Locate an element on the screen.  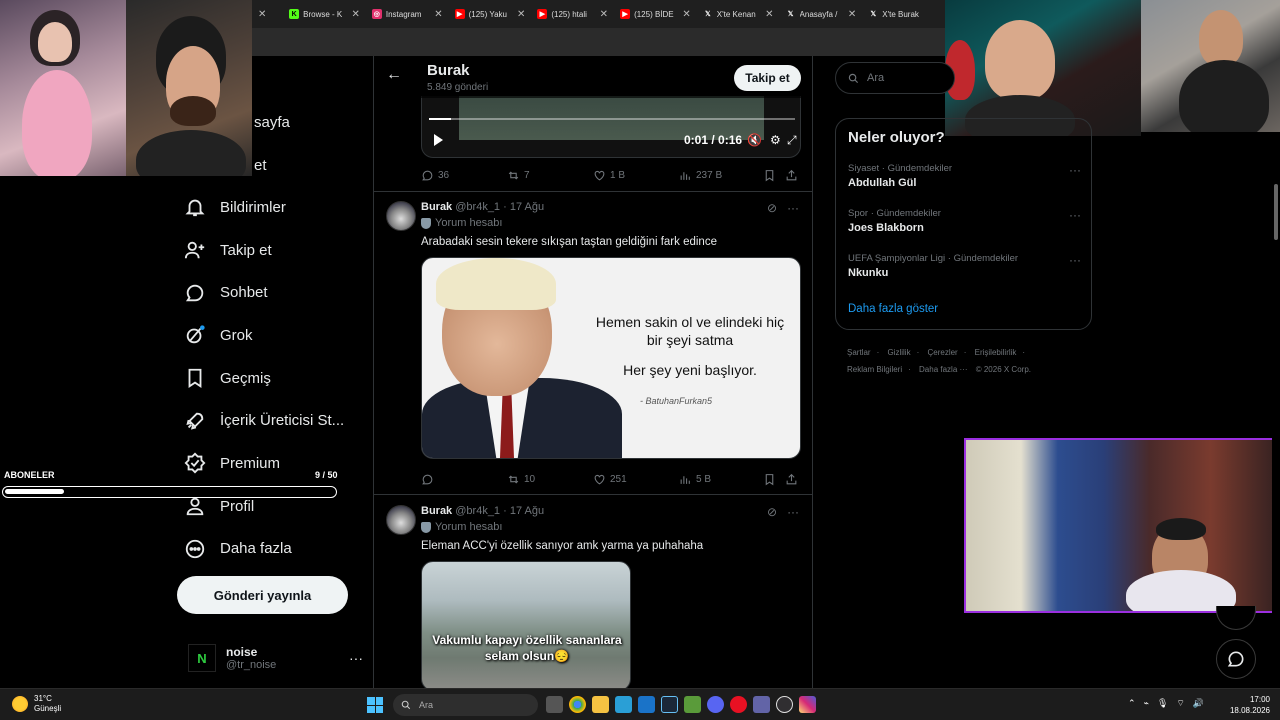
account-switcher: N noise @tr_noise ··· is located at coordinates (275, 658).